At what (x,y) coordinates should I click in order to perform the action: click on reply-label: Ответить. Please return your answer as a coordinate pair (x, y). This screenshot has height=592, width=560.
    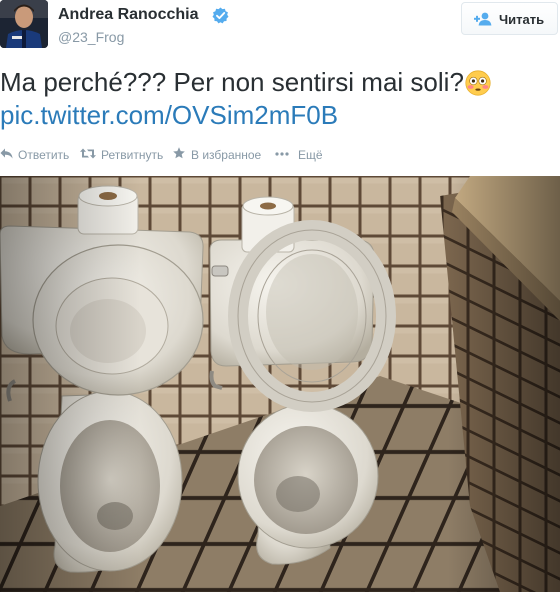
    Looking at the image, I should click on (44, 155).